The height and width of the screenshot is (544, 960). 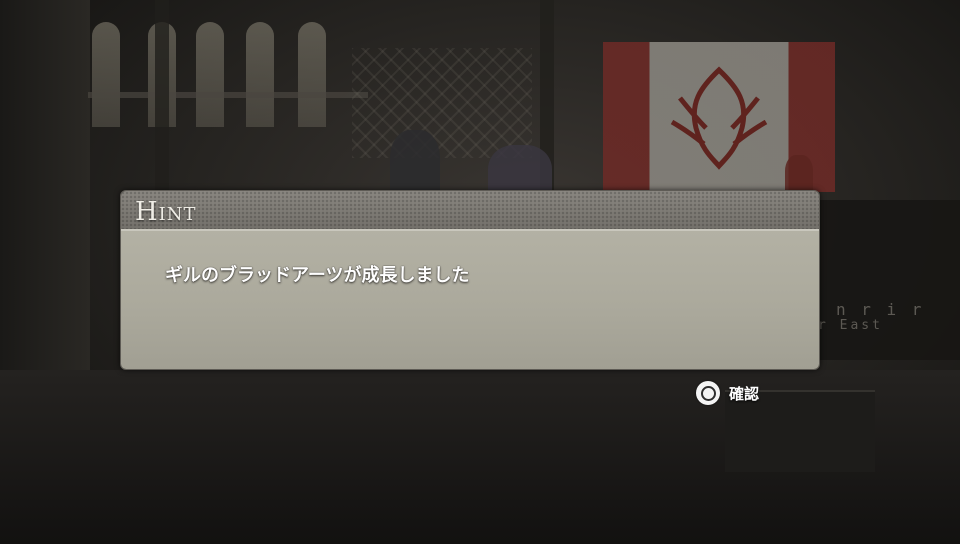 What do you see at coordinates (166, 212) in the screenshot?
I see `hint-title: Hint` at bounding box center [166, 212].